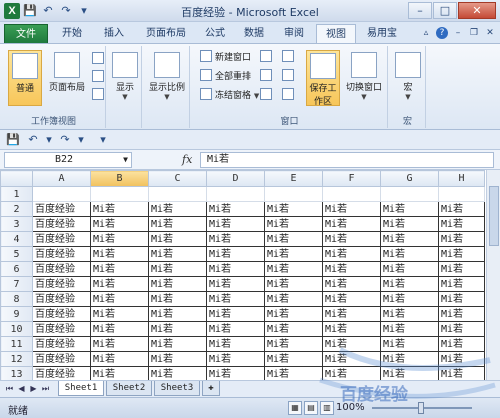 The width and height of the screenshot is (500, 418). Describe the element at coordinates (9, 389) in the screenshot. I see `first-sheet-icon: ⏮` at that location.